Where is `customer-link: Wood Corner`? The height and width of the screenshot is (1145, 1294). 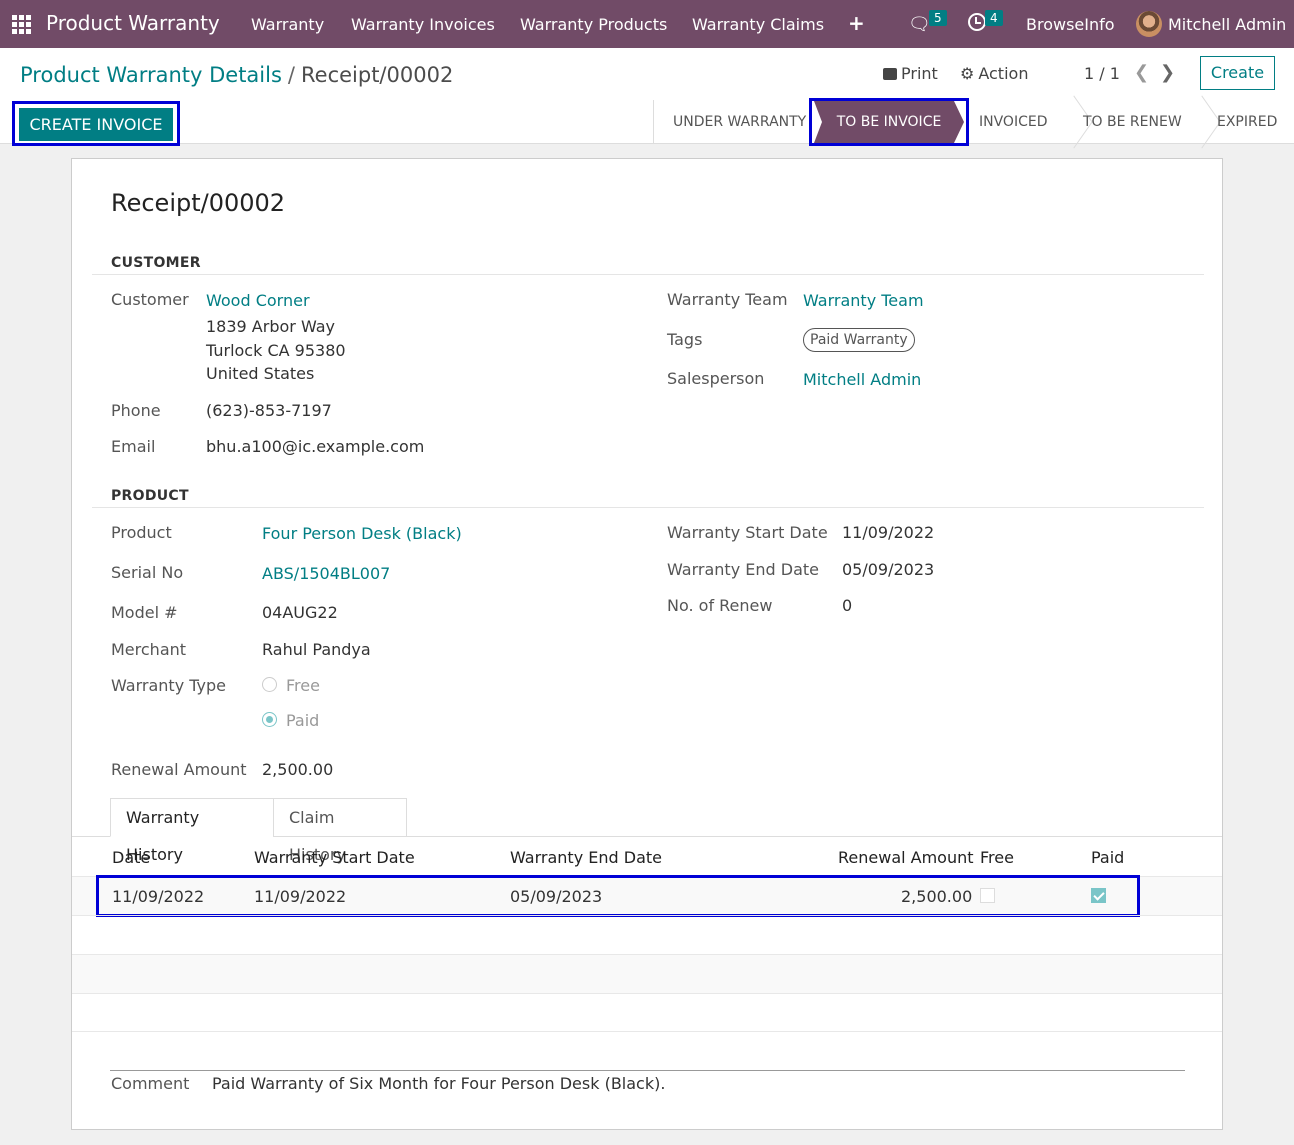 customer-link: Wood Corner is located at coordinates (258, 300).